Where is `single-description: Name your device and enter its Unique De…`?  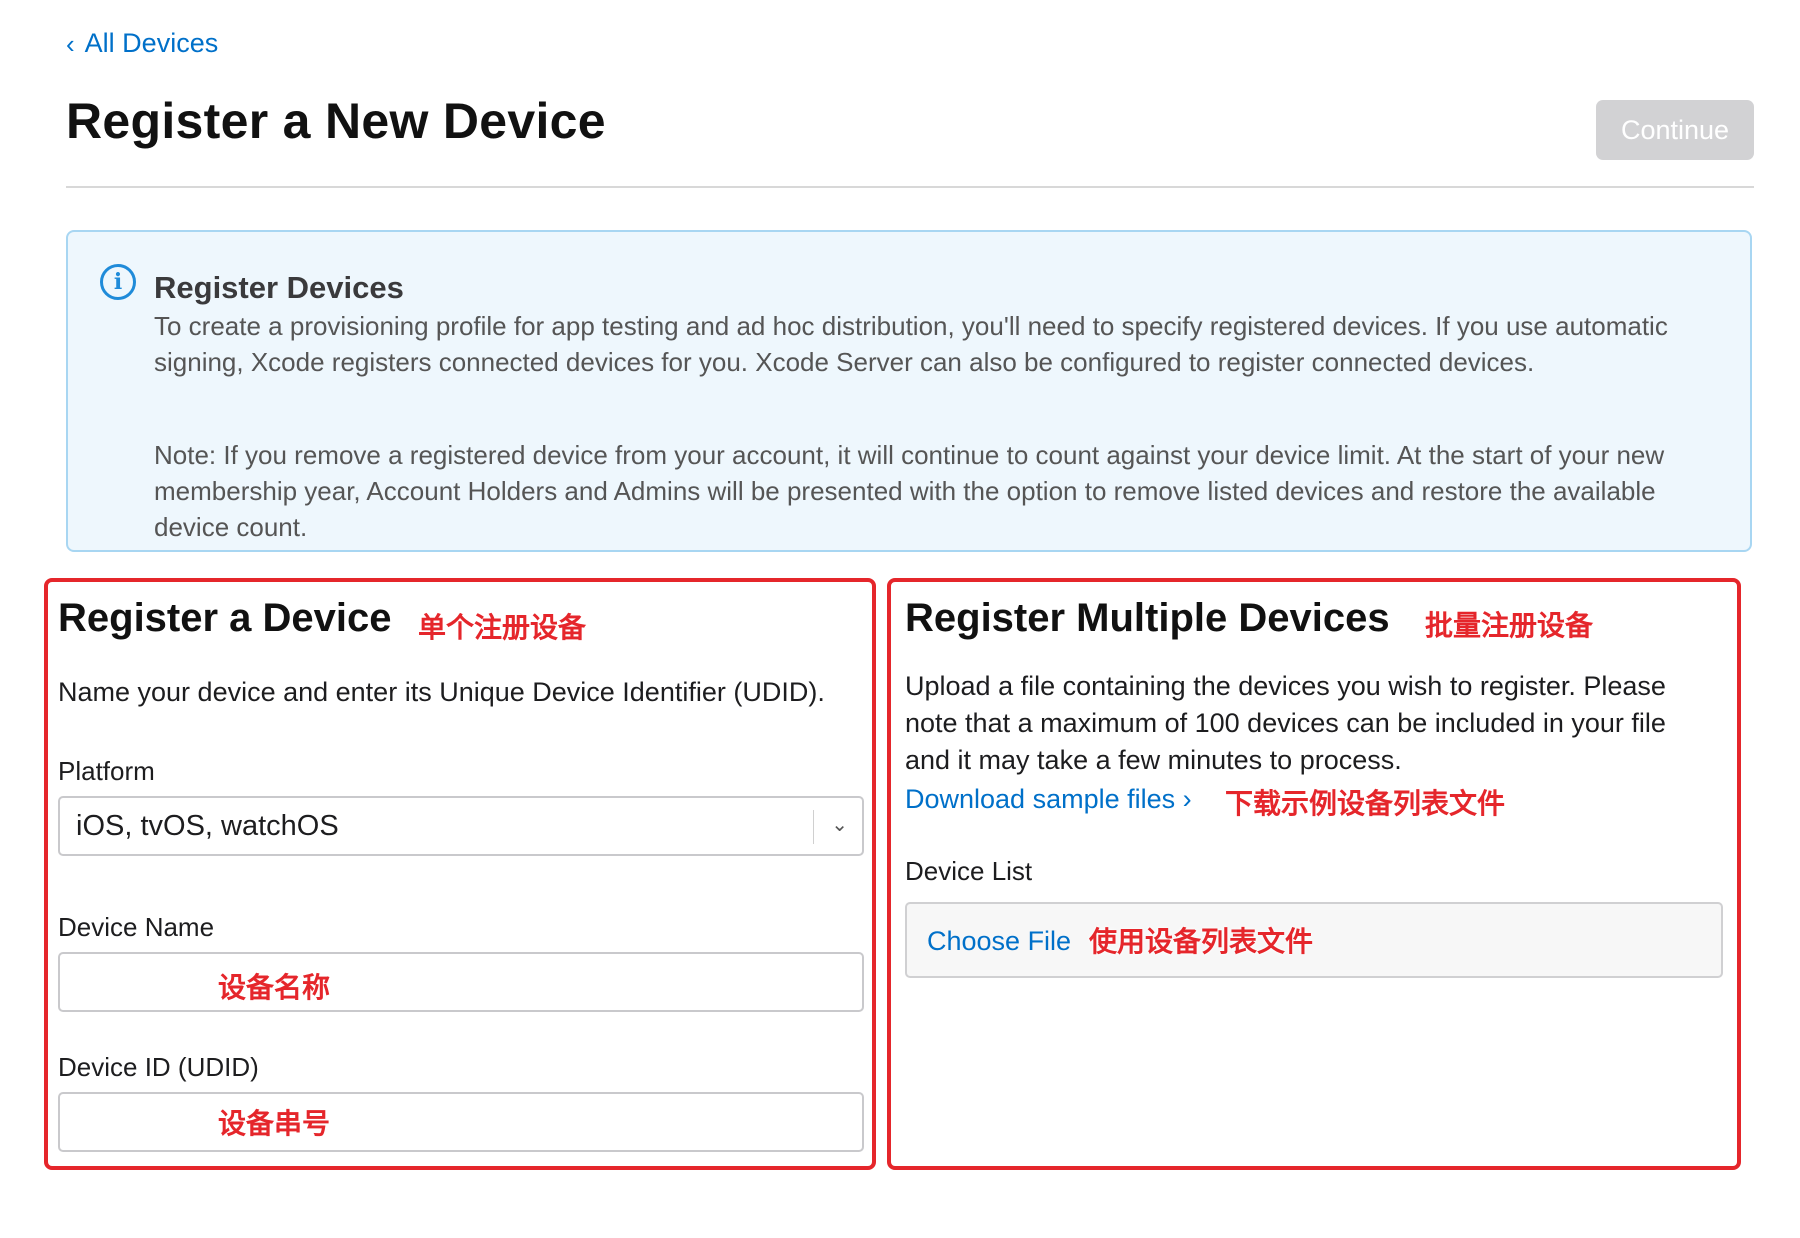 single-description: Name your device and enter its Unique De… is located at coordinates (441, 692).